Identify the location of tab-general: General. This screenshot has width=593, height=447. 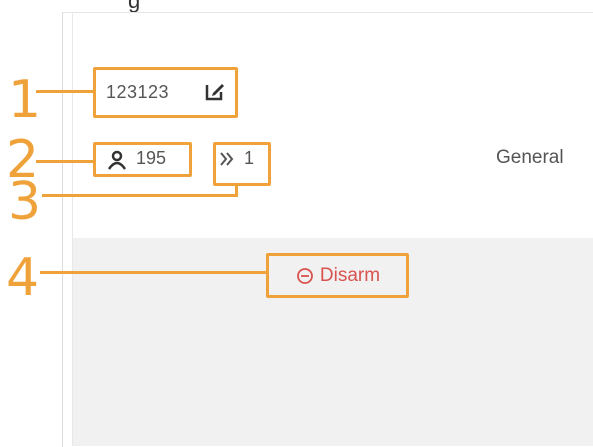
(530, 158).